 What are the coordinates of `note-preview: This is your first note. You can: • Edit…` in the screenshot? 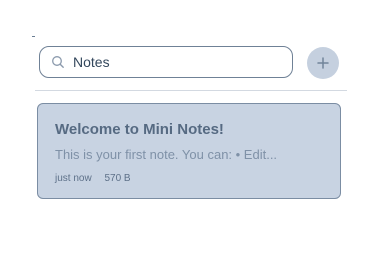 It's located at (166, 154).